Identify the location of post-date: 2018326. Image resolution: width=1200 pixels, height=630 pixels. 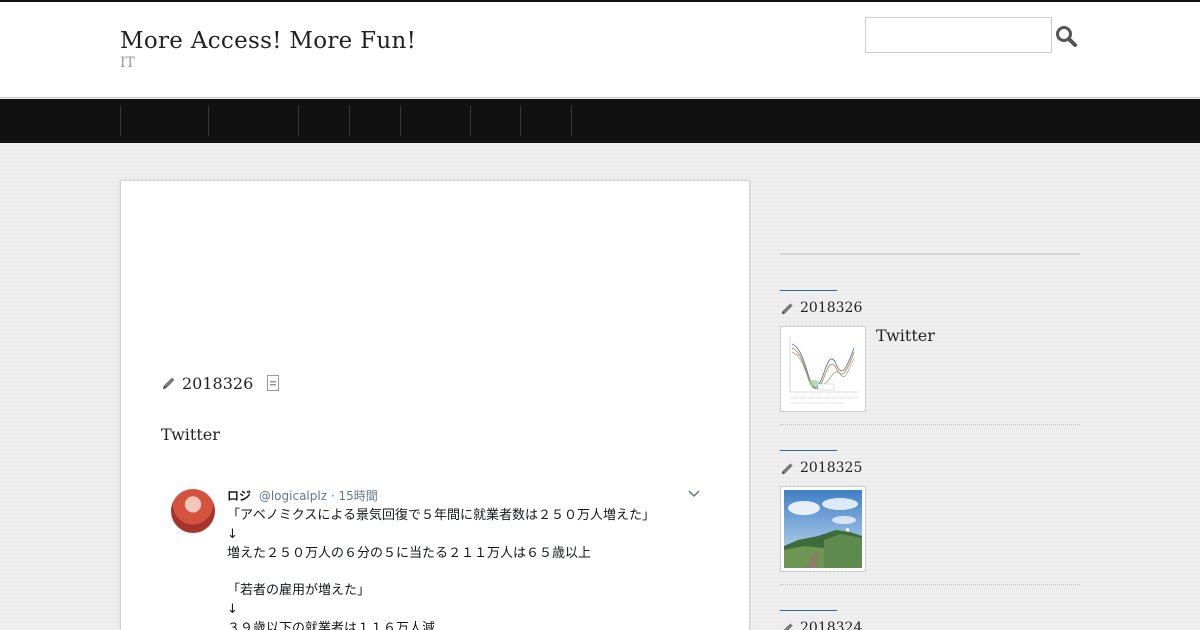
(218, 383).